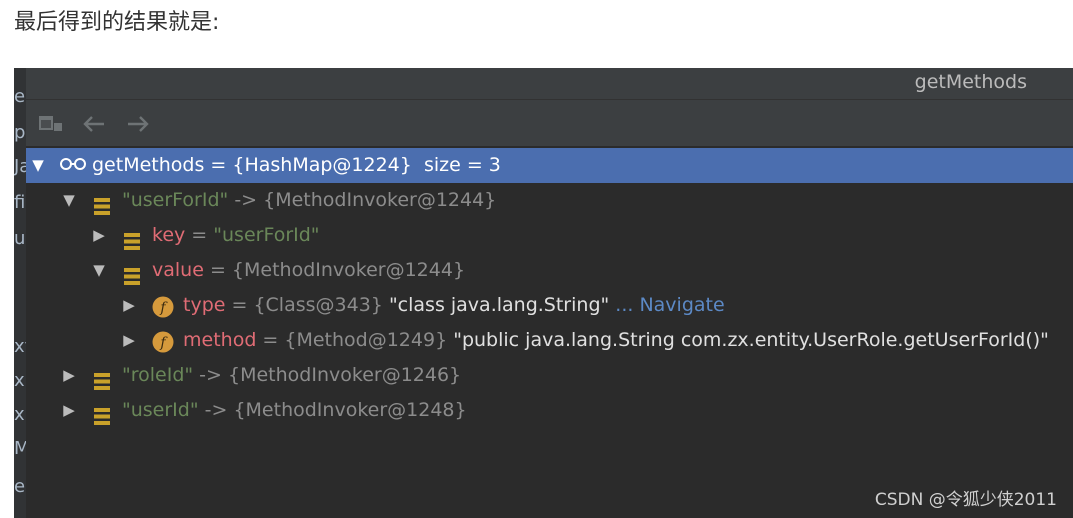 This screenshot has width=1073, height=518. I want to click on entry-value: {MethodInvoker@1244}, so click(380, 200).